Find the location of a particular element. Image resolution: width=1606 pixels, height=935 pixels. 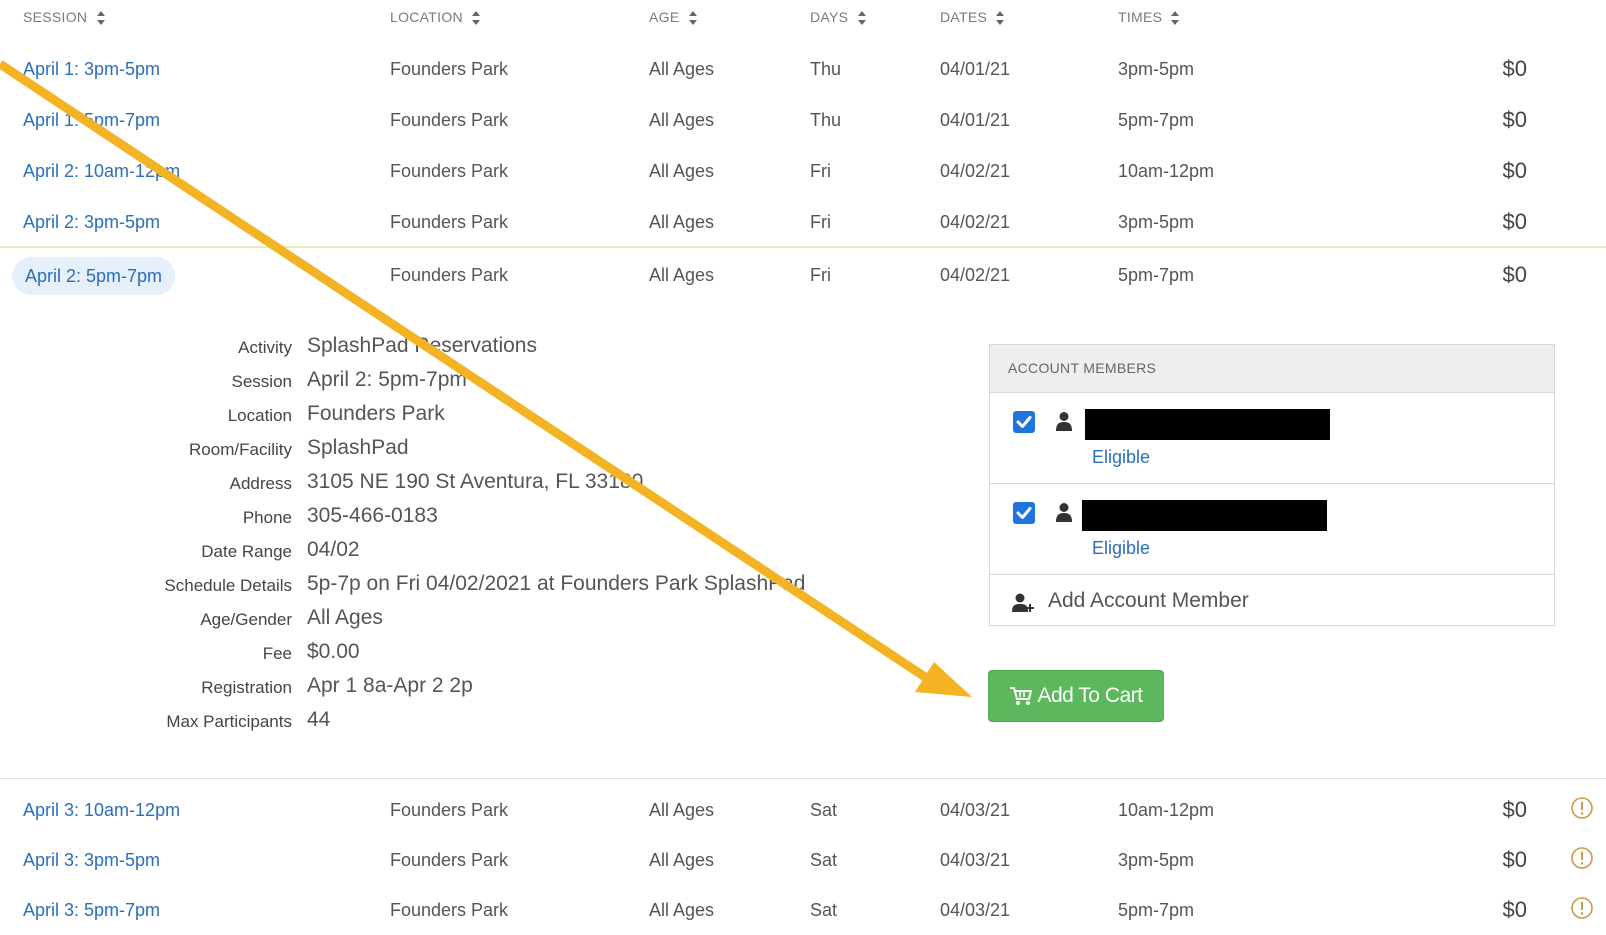

detail-row-session: Session April 2: 5pm-7pm is located at coordinates (450, 383).